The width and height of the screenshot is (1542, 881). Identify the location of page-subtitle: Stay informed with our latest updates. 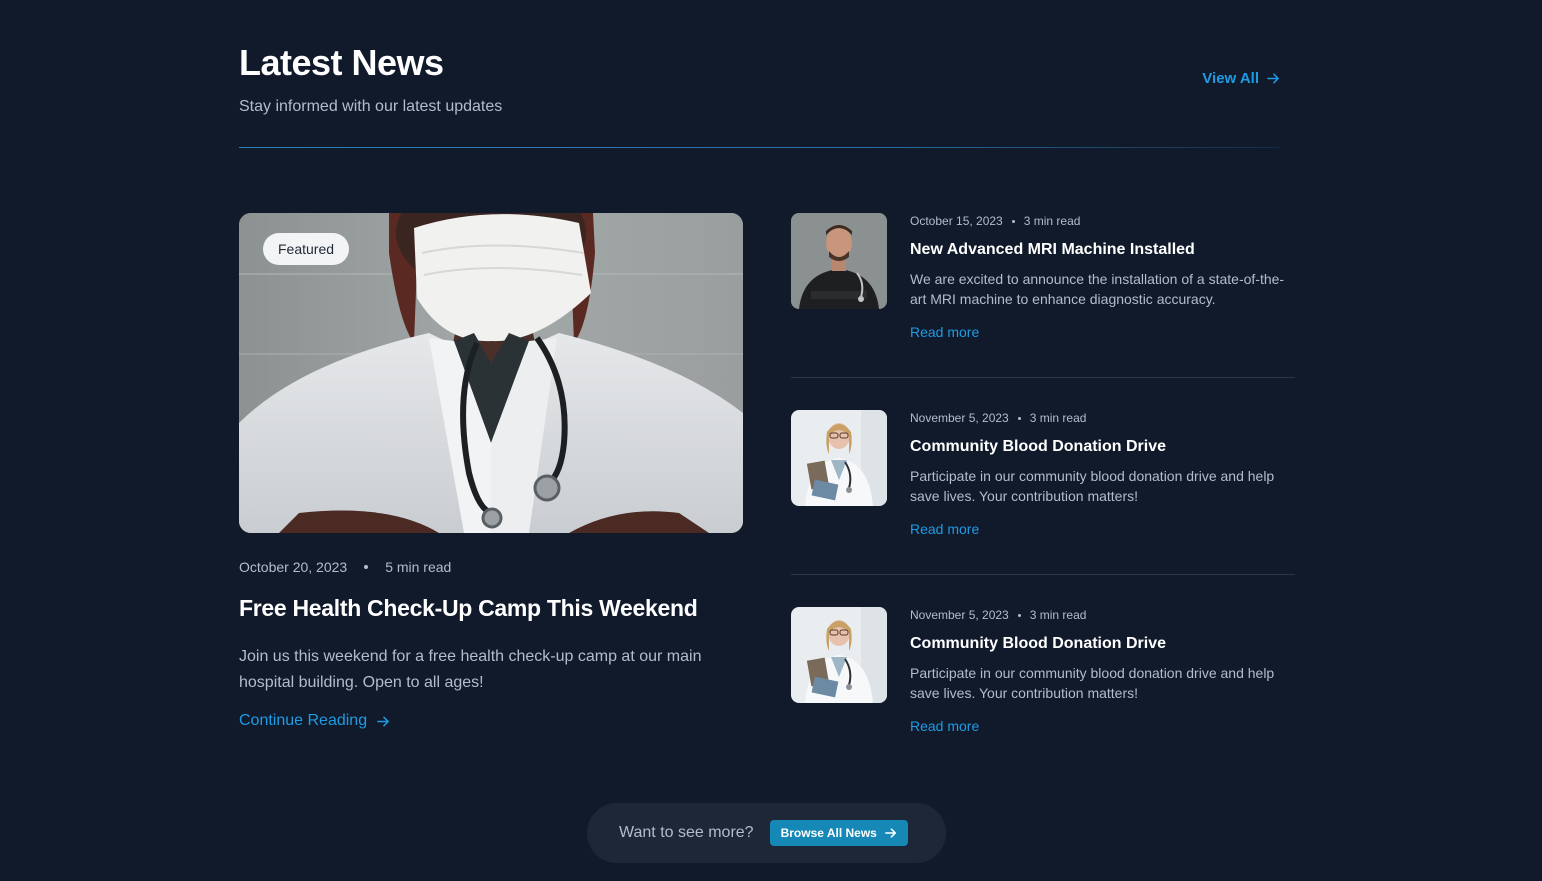
(371, 106).